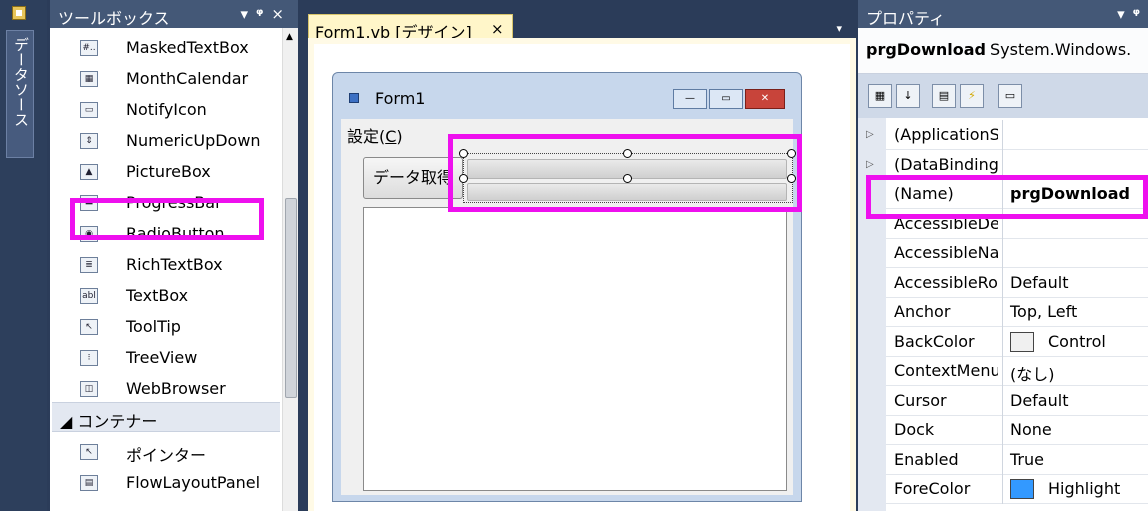  What do you see at coordinates (174, 264) in the screenshot?
I see `toolbox-item-label: RichTextBox` at bounding box center [174, 264].